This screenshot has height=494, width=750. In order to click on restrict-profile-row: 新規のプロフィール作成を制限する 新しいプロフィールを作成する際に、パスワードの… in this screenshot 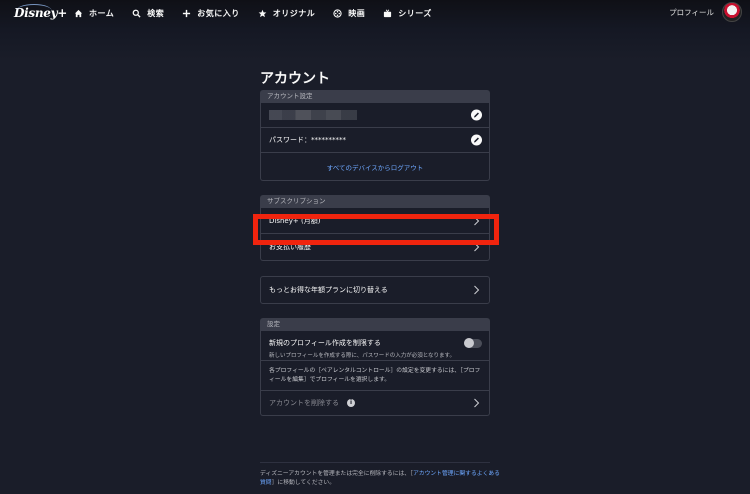, I will do `click(375, 346)`.